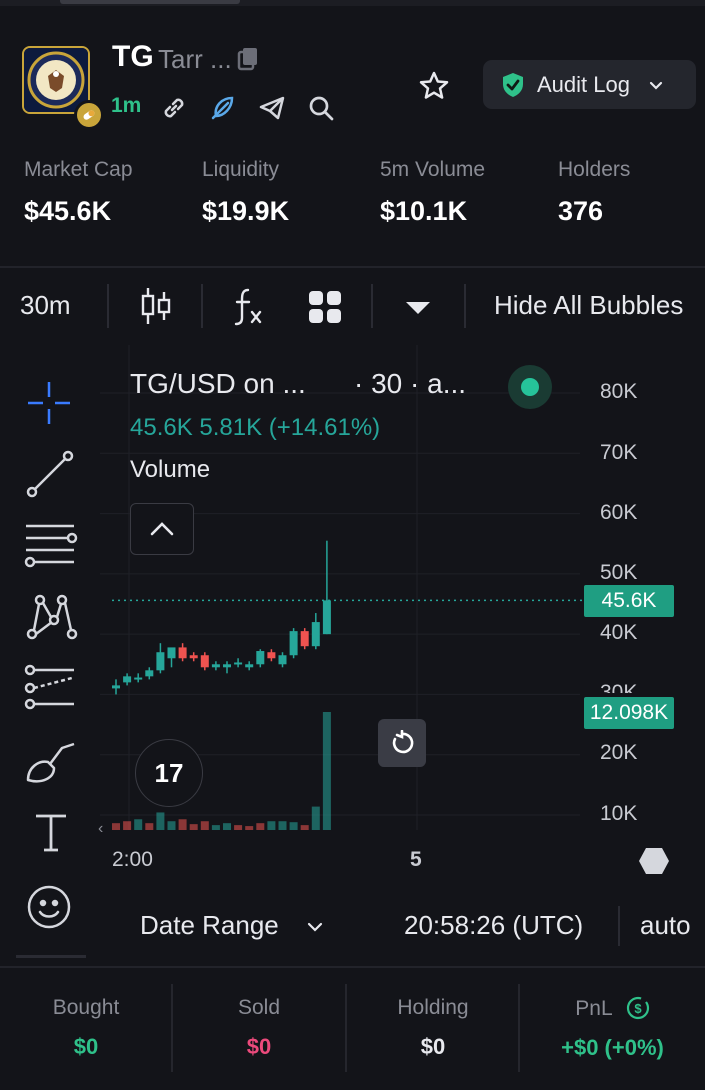  What do you see at coordinates (325, 309) in the screenshot?
I see `layouts-grid-icon` at bounding box center [325, 309].